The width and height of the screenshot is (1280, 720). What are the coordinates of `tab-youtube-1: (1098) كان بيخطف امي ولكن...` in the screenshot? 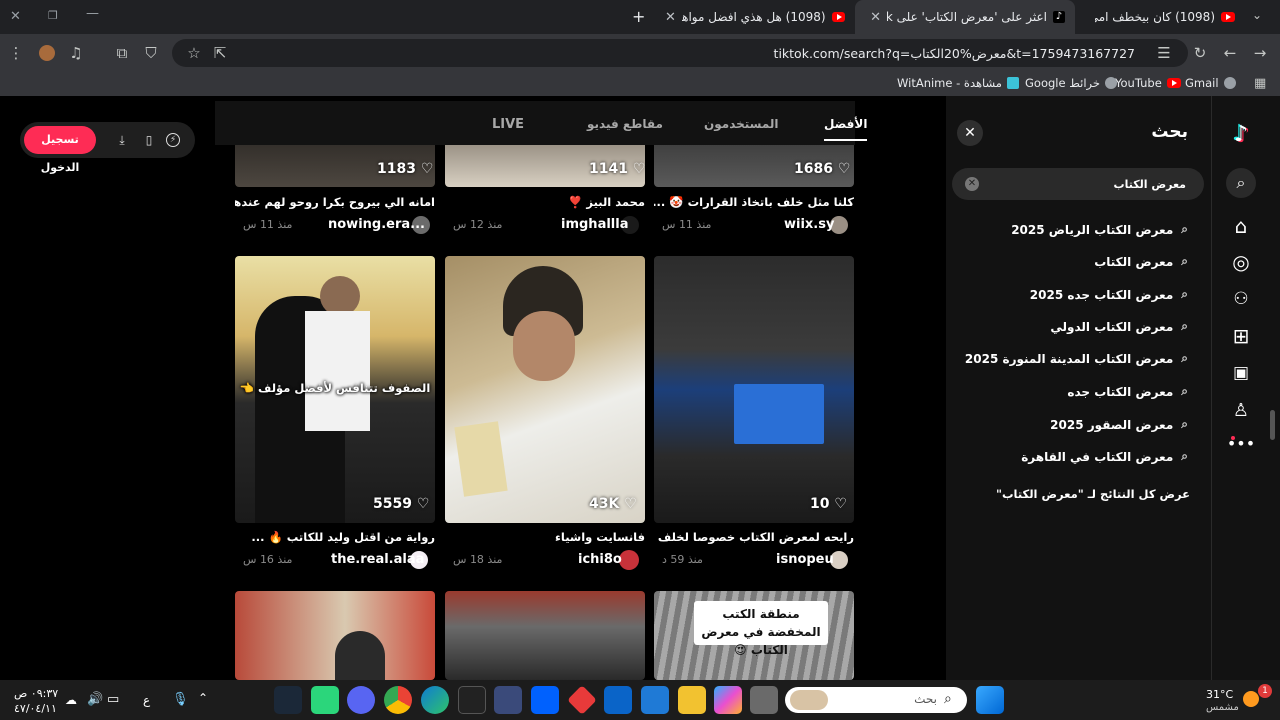 It's located at (1160, 17).